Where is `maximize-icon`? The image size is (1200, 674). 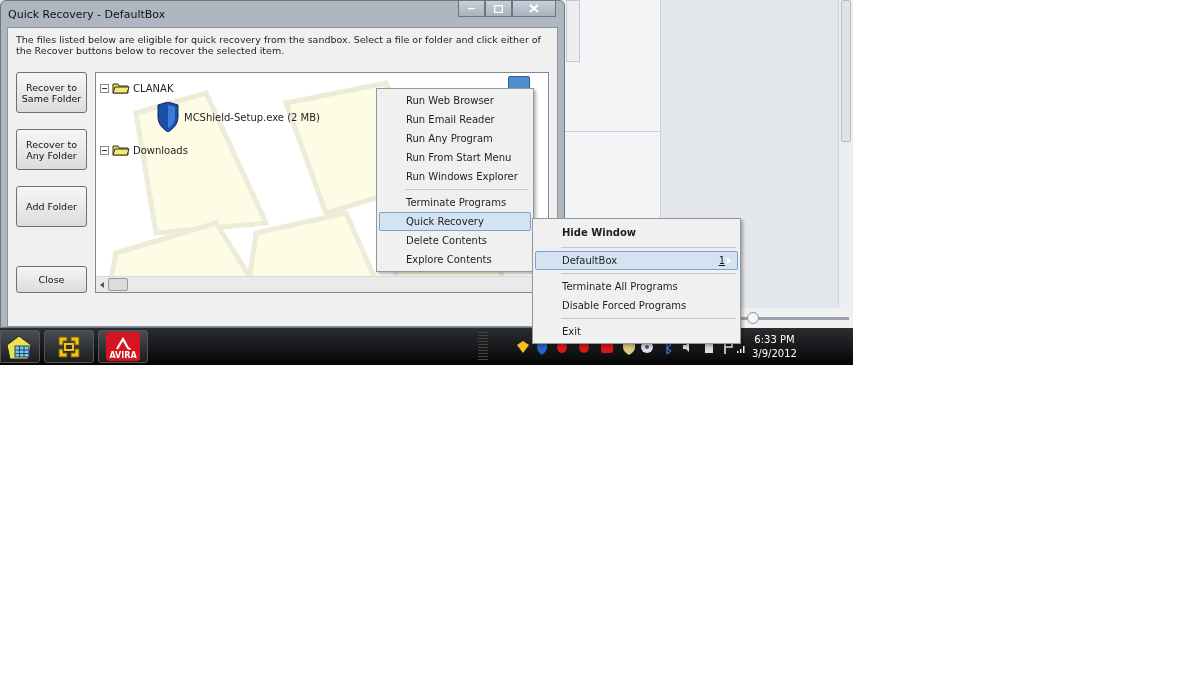
maximize-icon is located at coordinates (498, 8).